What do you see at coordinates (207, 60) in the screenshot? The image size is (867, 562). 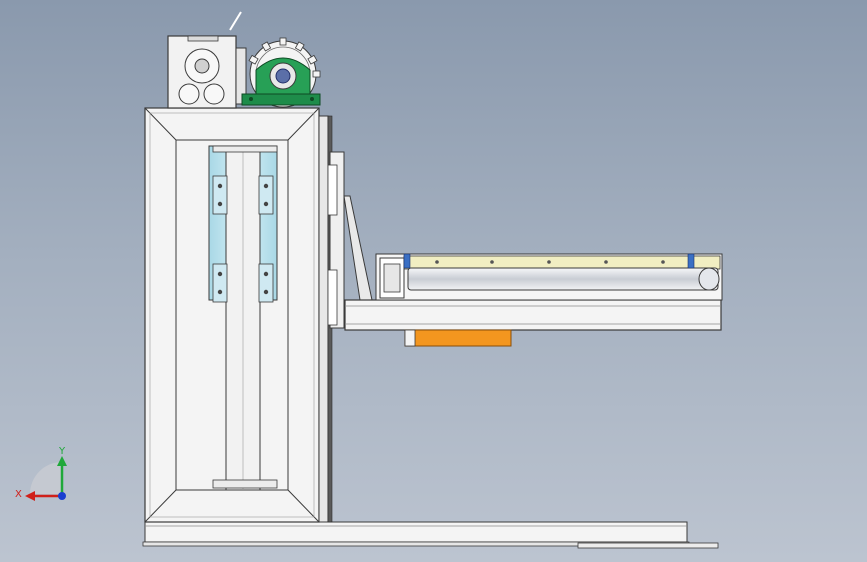 I see `gearbox` at bounding box center [207, 60].